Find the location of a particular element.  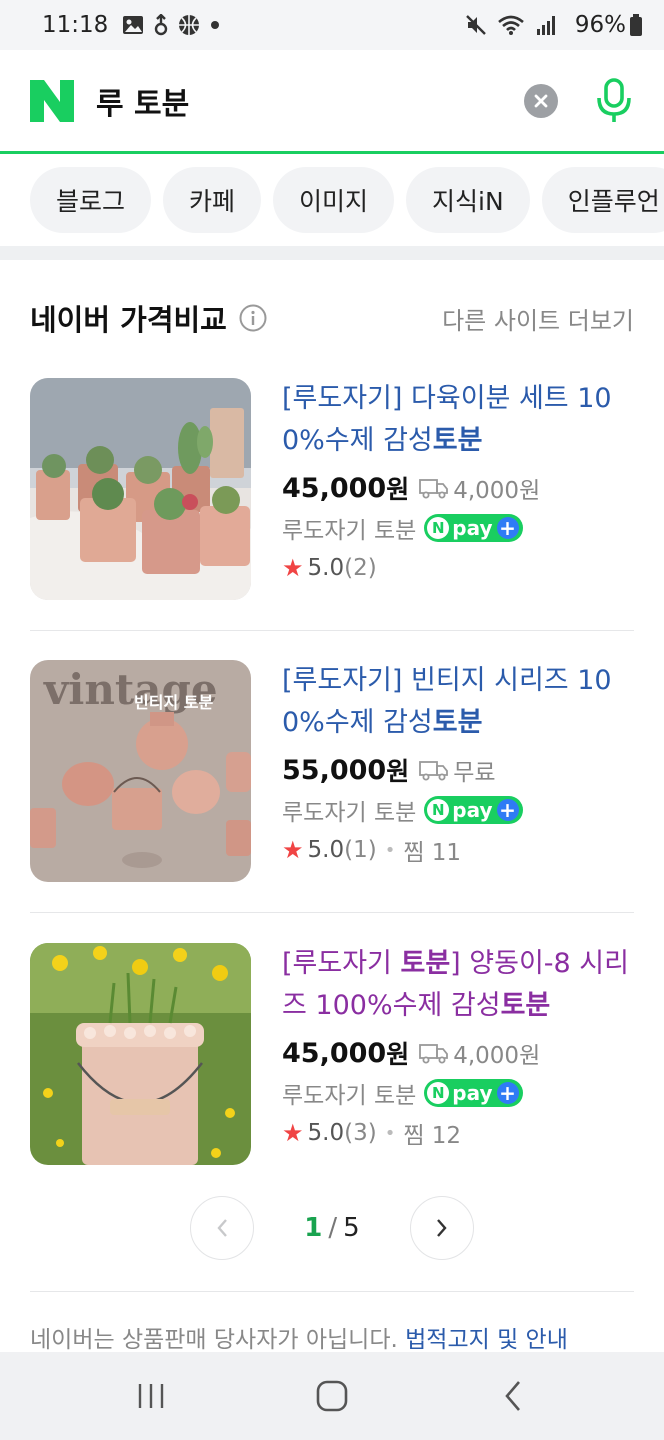

section-title: 네이버 가격비교 is located at coordinates (128, 320).